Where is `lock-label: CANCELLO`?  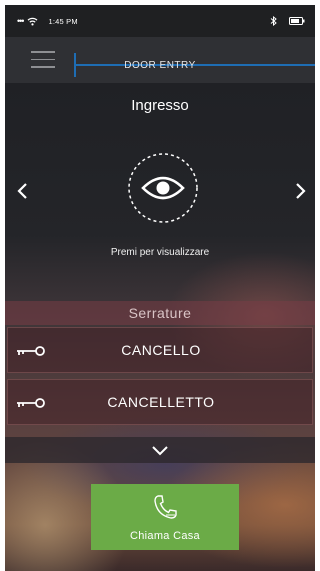
lock-label: CANCELLO is located at coordinates (161, 350).